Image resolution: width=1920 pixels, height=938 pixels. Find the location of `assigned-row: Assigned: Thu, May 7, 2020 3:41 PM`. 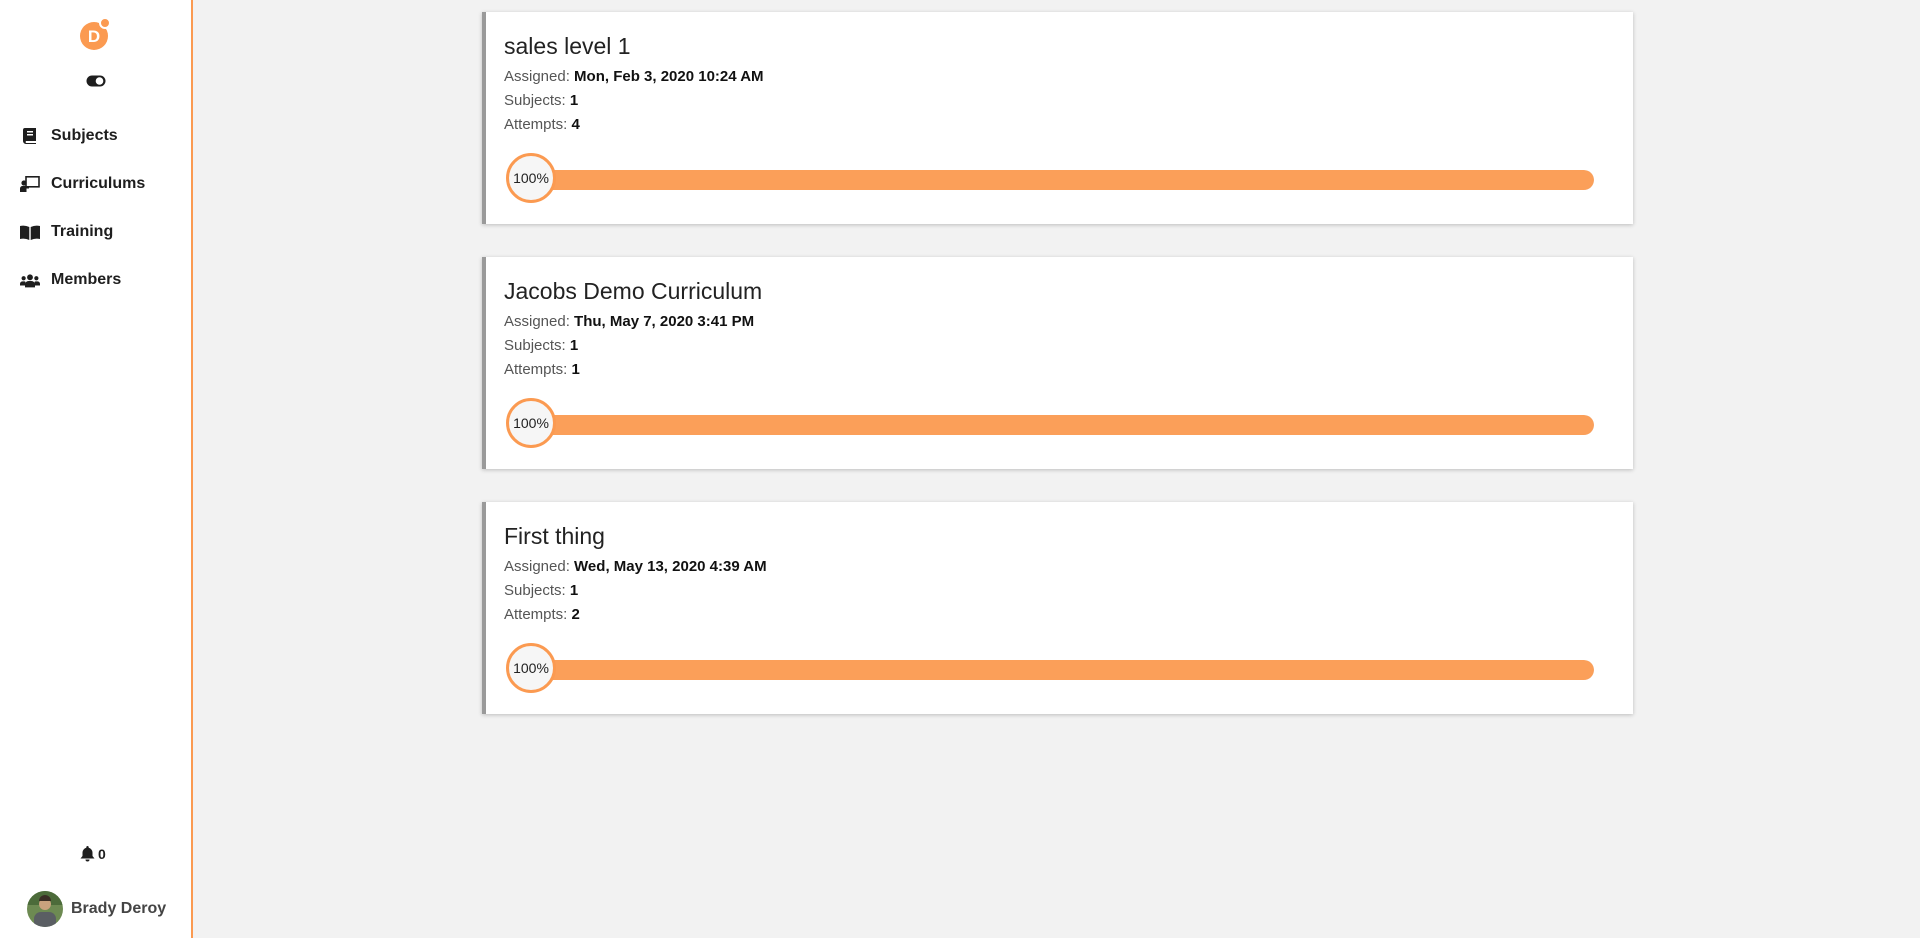

assigned-row: Assigned: Thu, May 7, 2020 3:41 PM is located at coordinates (629, 321).